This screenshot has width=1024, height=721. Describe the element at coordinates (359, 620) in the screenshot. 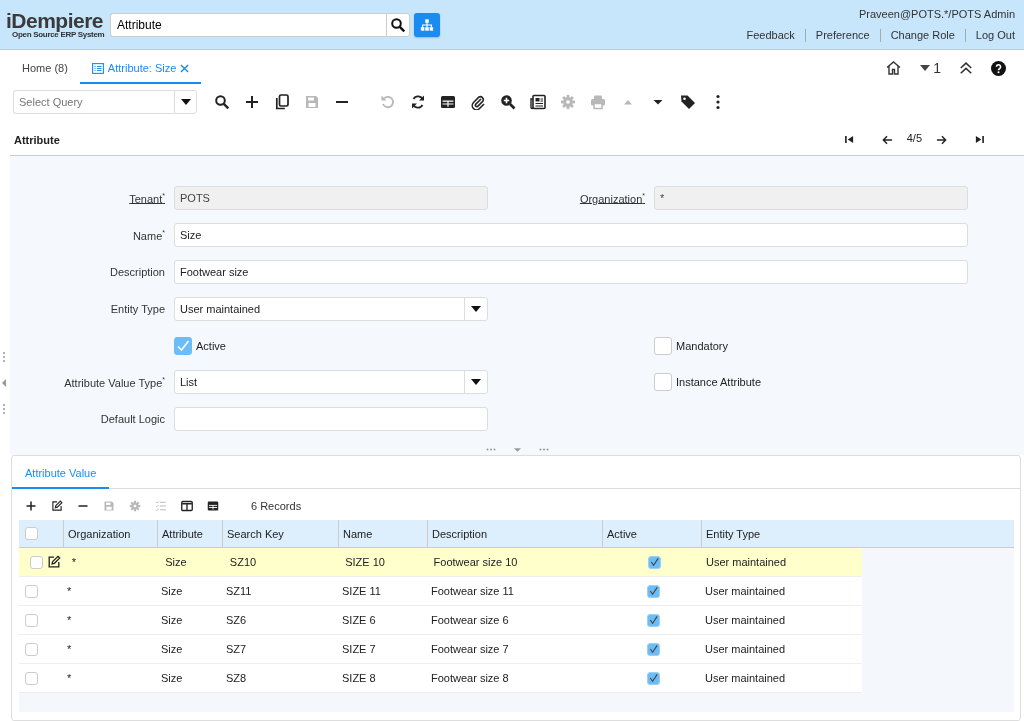

I see `table-cell-text: SIZE 6` at that location.